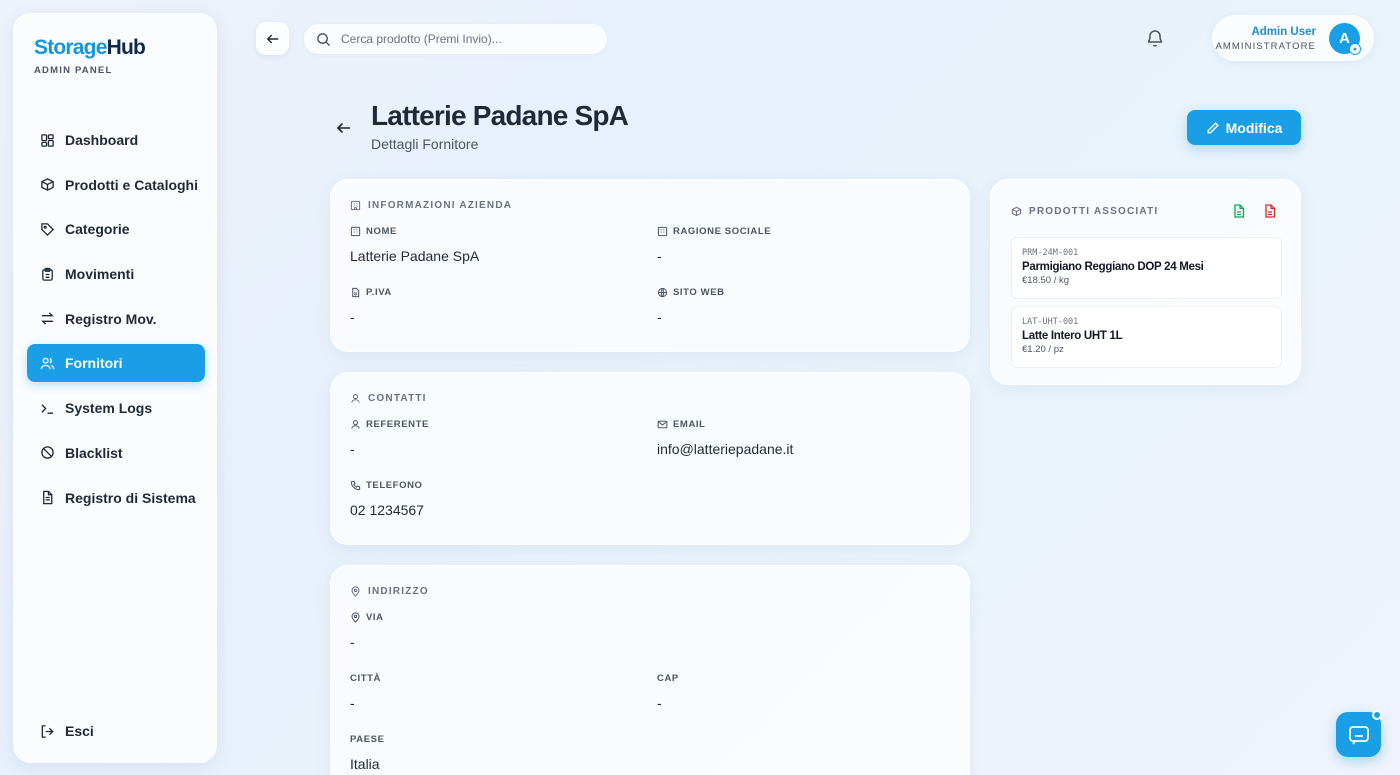 The image size is (1400, 775). What do you see at coordinates (102, 140) in the screenshot?
I see `sidebar-item-label: Dashboard` at bounding box center [102, 140].